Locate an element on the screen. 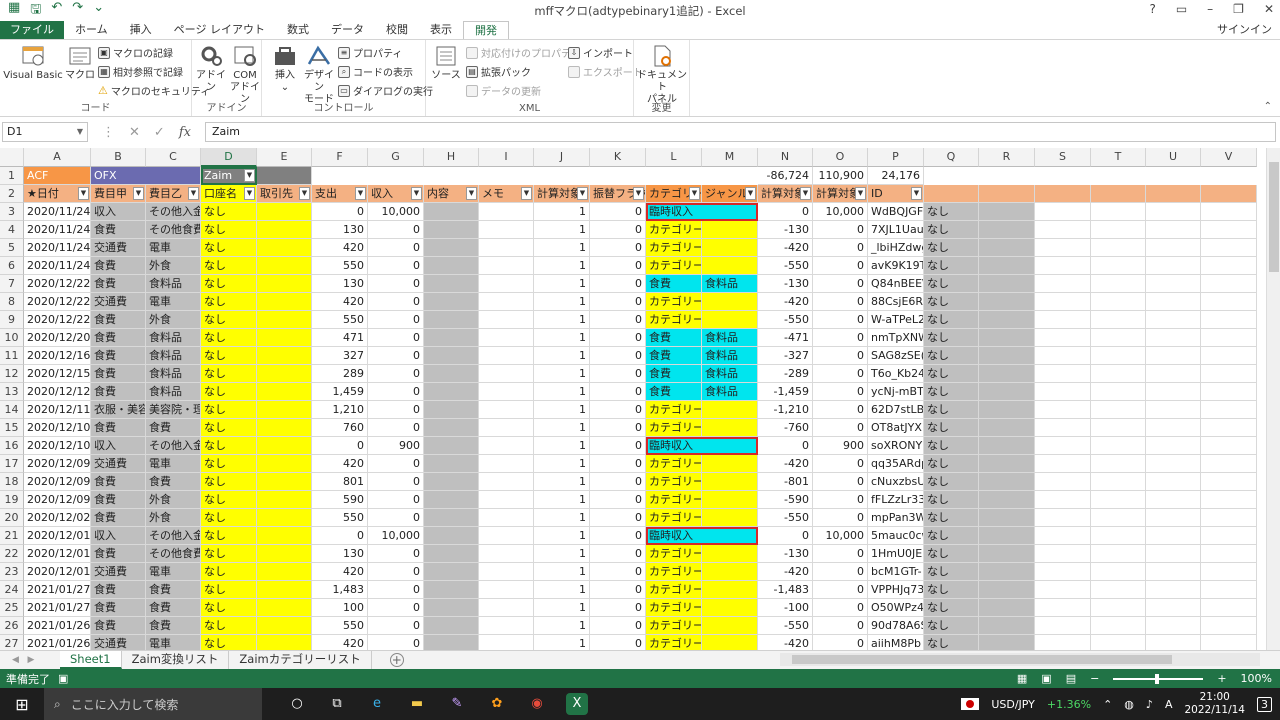  sheet-tab-zaim-conversion: Zaim変換リスト is located at coordinates (176, 660).